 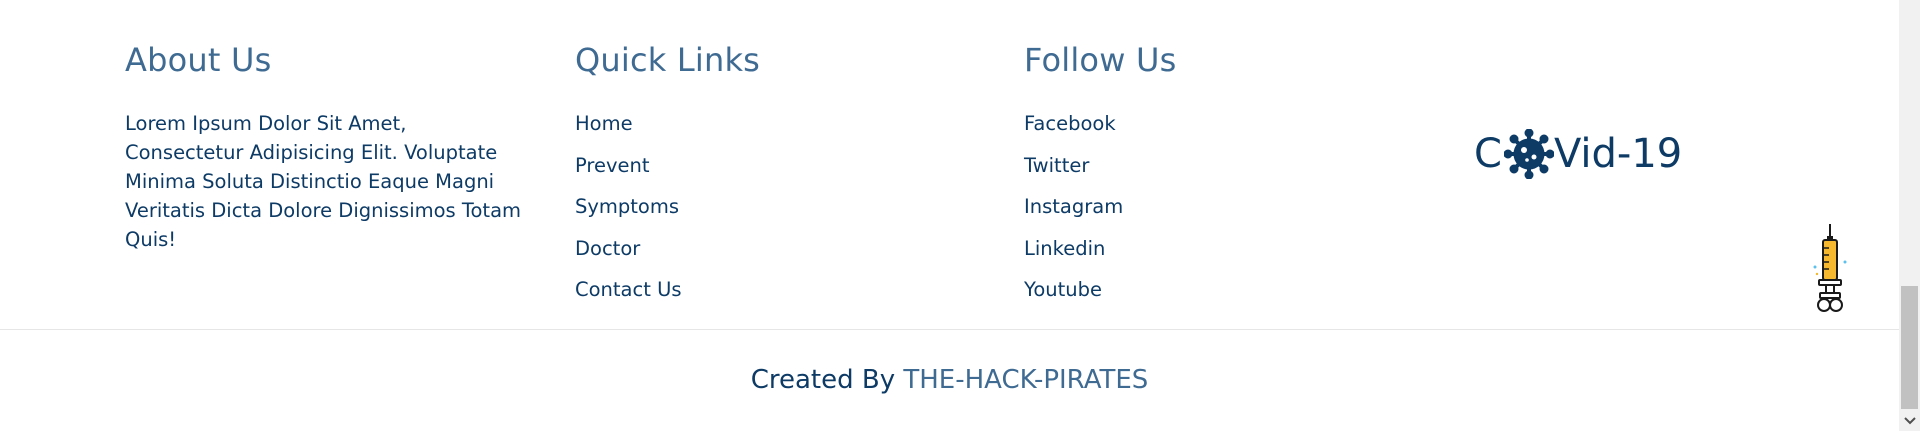 What do you see at coordinates (627, 206) in the screenshot?
I see `link-symptoms: Symptoms` at bounding box center [627, 206].